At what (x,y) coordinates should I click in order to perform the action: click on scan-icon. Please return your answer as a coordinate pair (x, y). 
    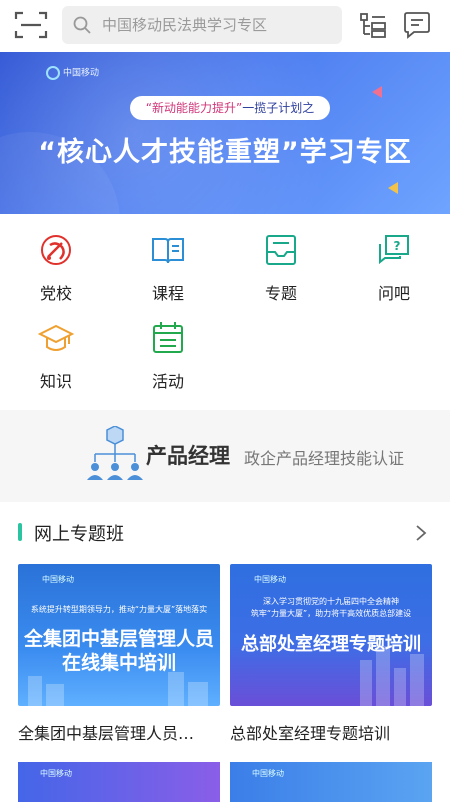
    Looking at the image, I should click on (31, 25).